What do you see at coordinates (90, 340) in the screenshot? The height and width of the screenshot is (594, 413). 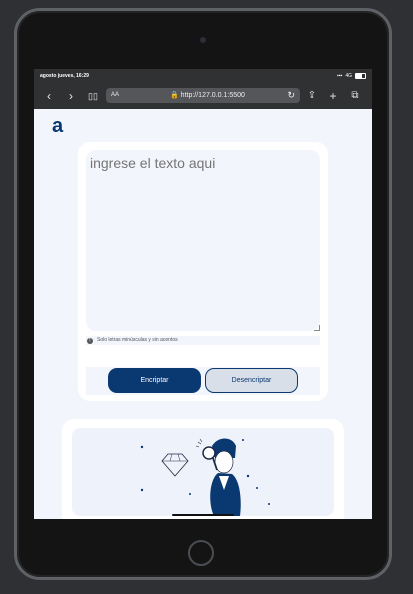 I see `info-icon: !` at bounding box center [90, 340].